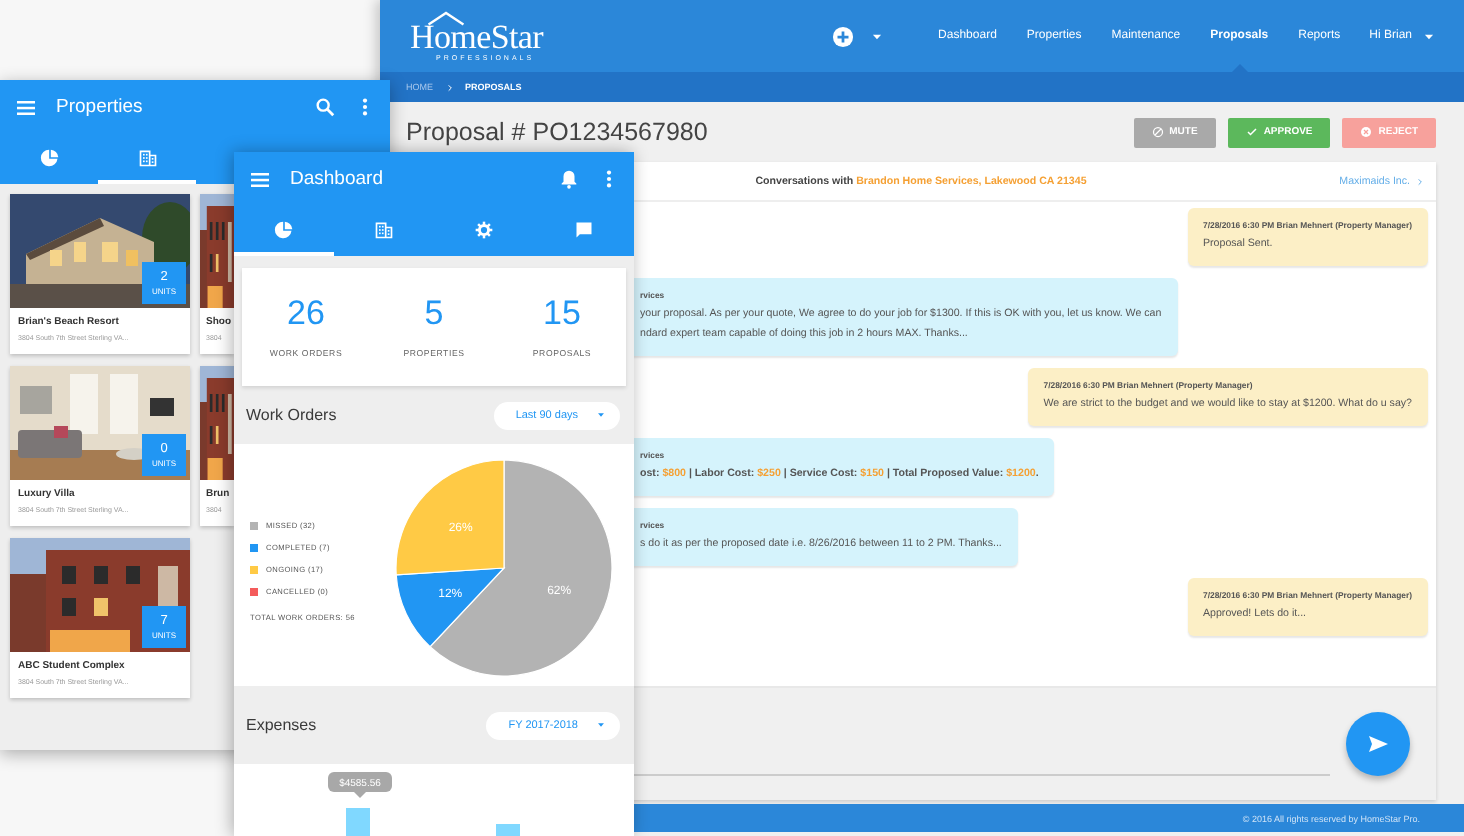 The image size is (1464, 836). What do you see at coordinates (291, 415) in the screenshot?
I see `section-title: Work Orders` at bounding box center [291, 415].